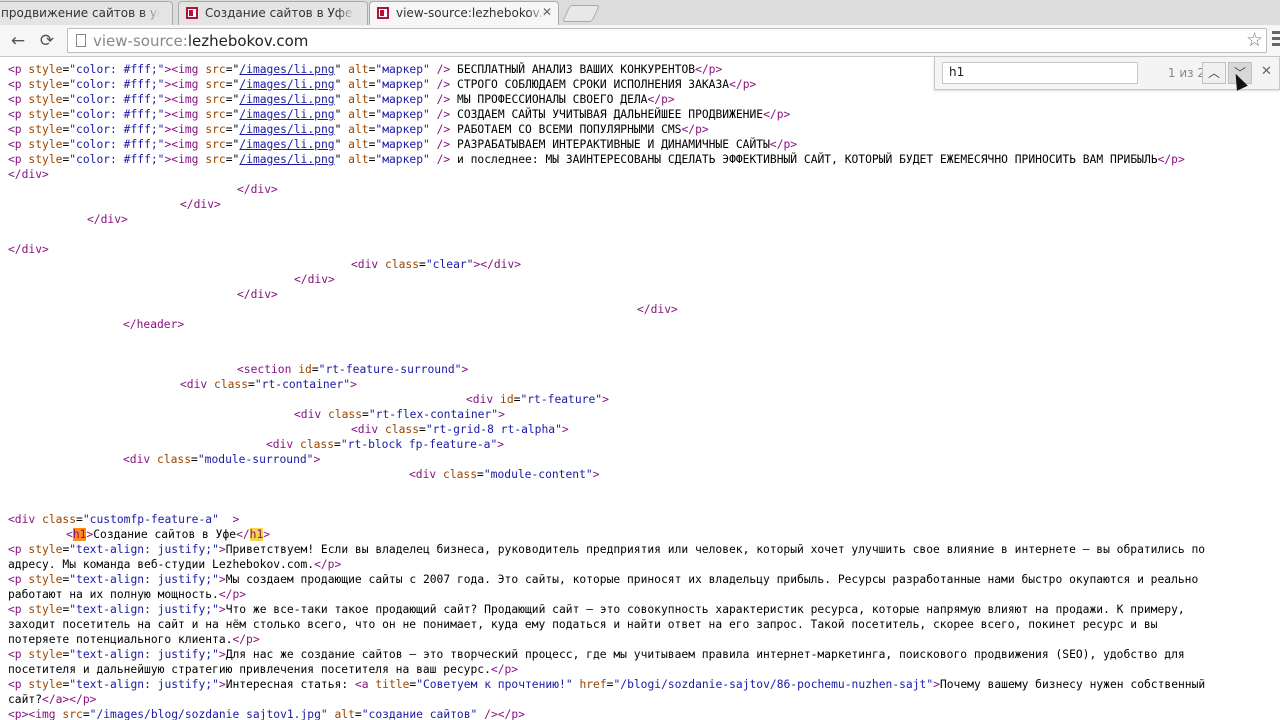 This screenshot has height=720, width=1280. Describe the element at coordinates (460, 429) in the screenshot. I see `source-line: <div class="rt-grid-8 rt-alpha">` at that location.